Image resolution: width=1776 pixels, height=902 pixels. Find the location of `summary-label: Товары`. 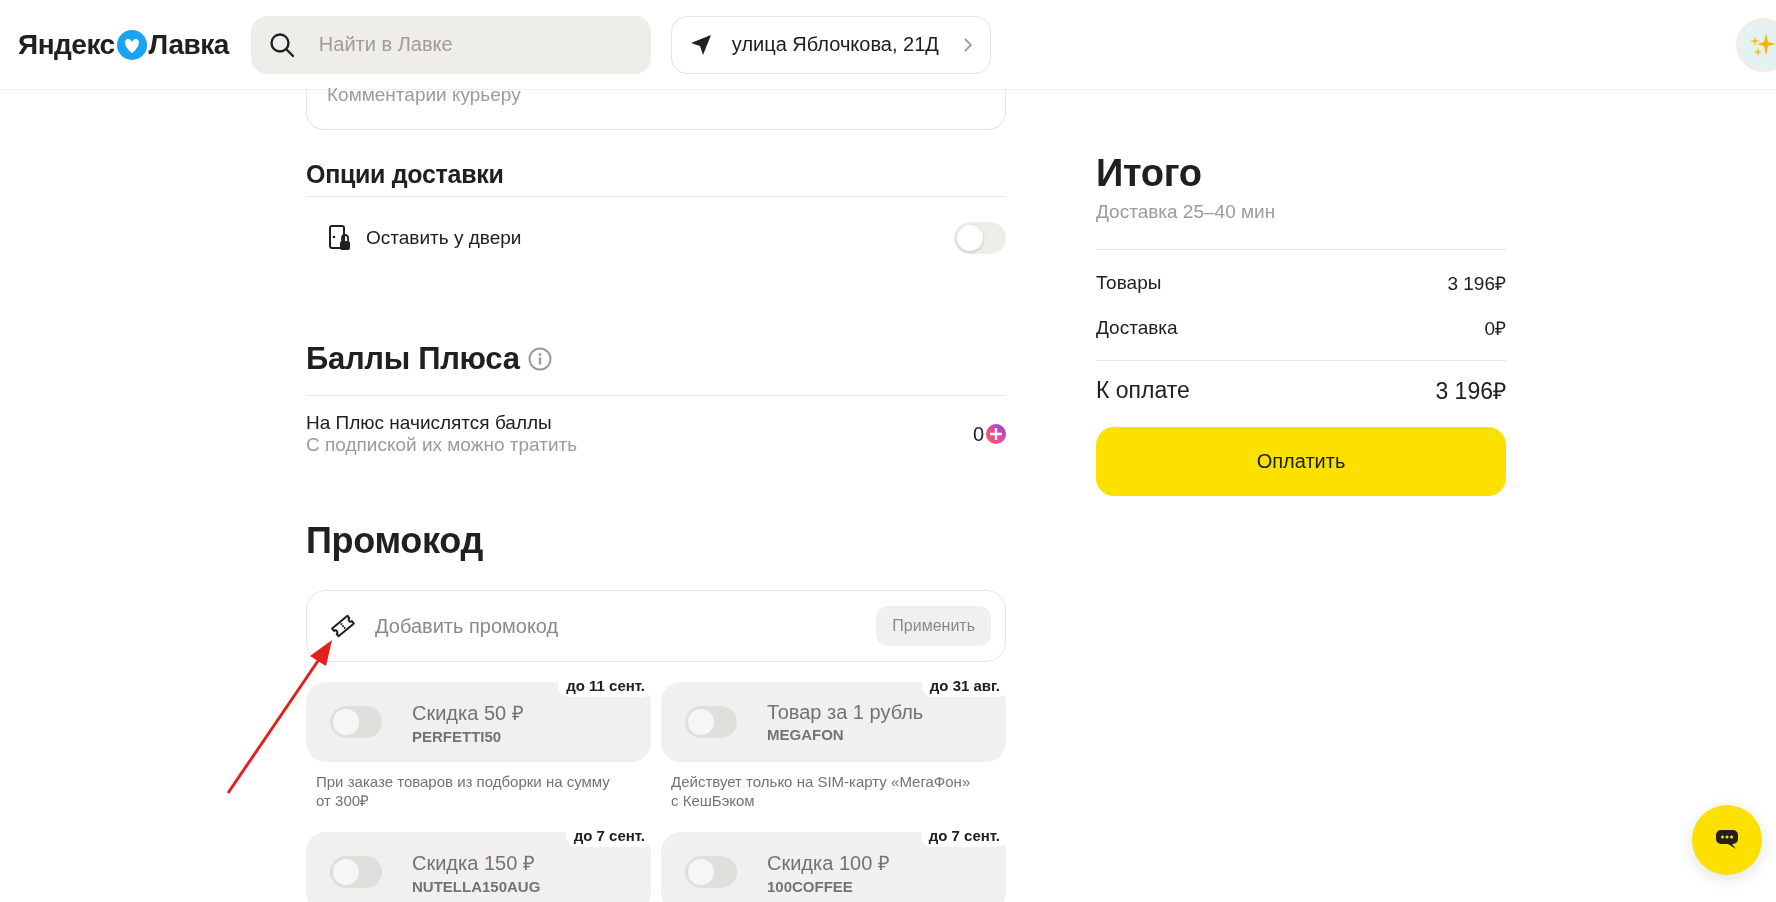

summary-label: Товары is located at coordinates (1129, 282).